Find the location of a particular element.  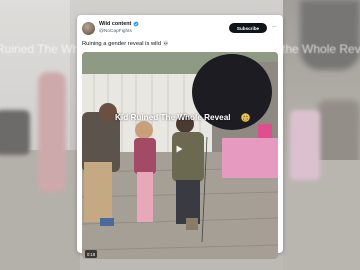

tweet-text: Ruining a gender reveal is wild 💀 is located at coordinates (125, 44).